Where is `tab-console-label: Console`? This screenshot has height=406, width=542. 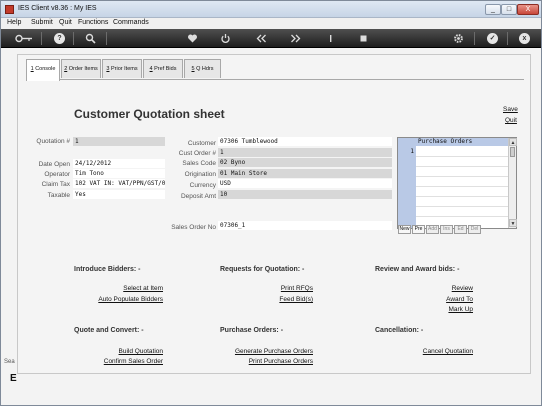
tab-console-label: Console is located at coordinates (44, 69).